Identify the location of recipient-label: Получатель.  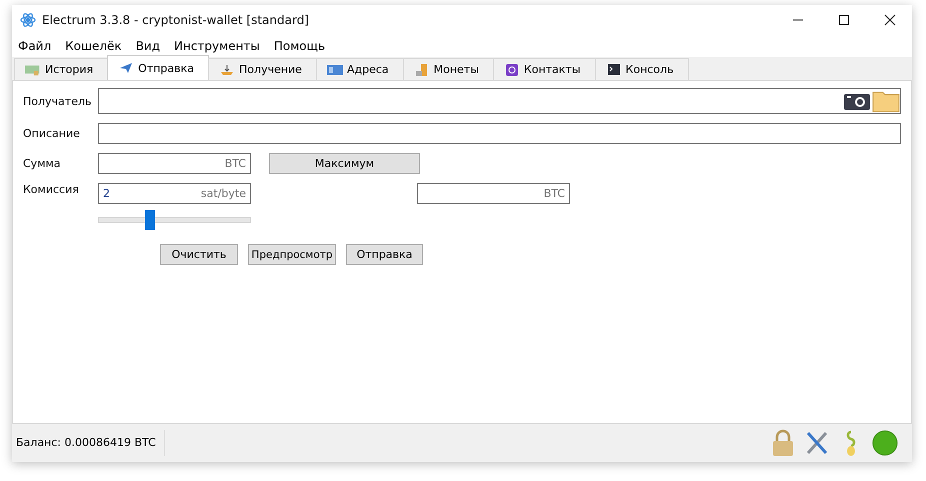
(57, 101).